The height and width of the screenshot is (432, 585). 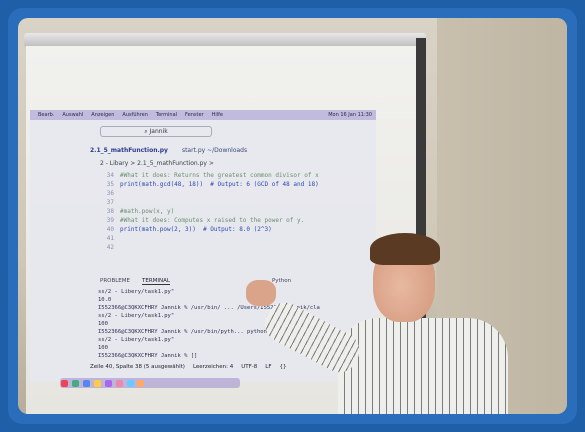 I want to click on code-text: #math.pow(x, y), so click(x=147, y=211).